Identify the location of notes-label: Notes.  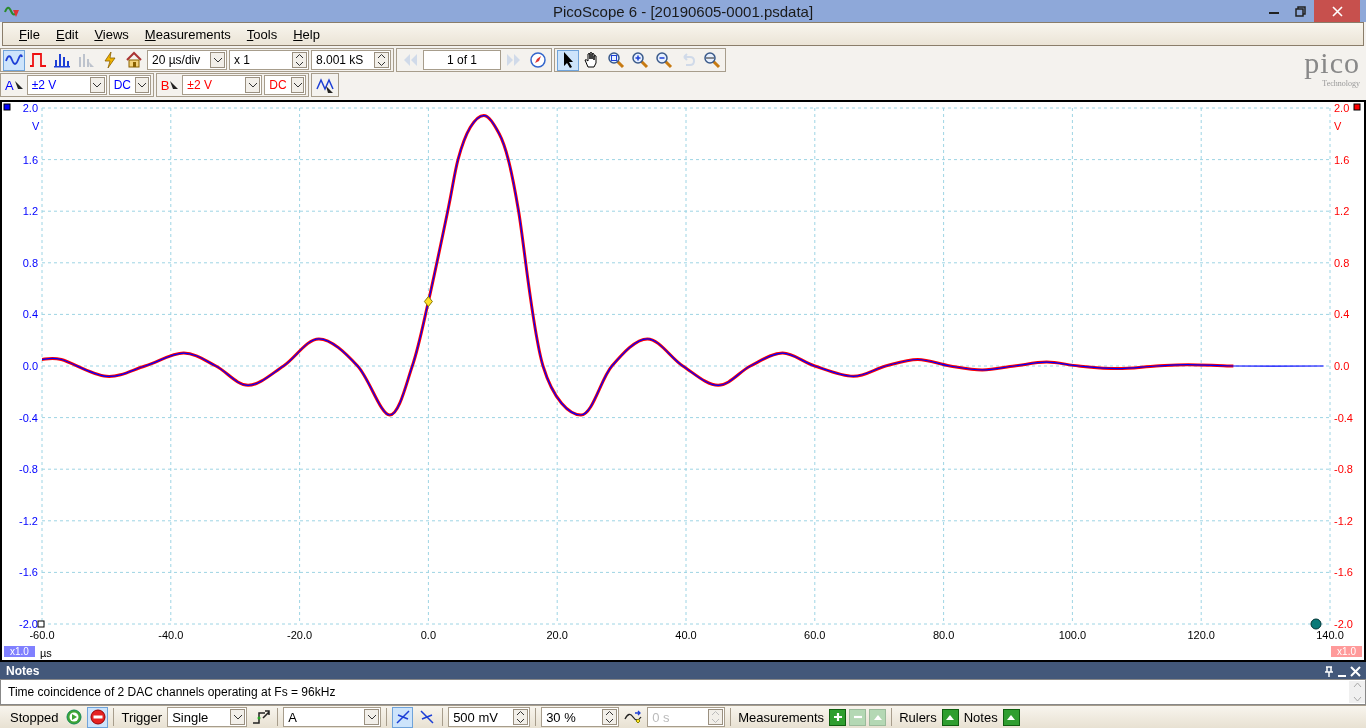
(980, 717).